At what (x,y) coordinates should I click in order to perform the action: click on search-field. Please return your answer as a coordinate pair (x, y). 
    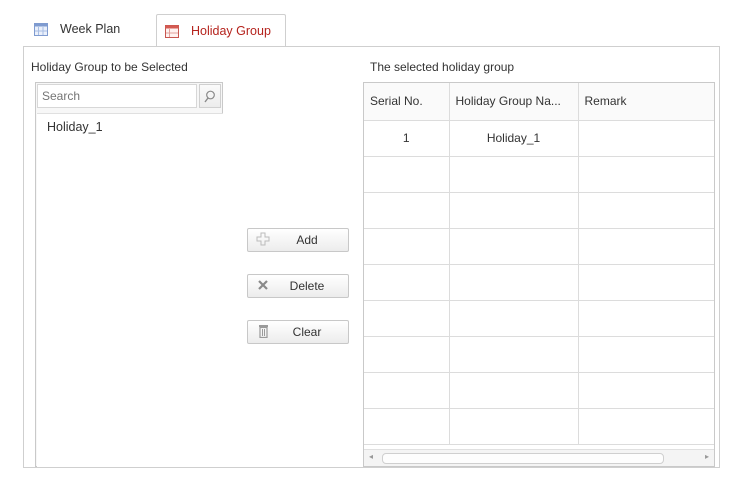
    Looking at the image, I should click on (117, 96).